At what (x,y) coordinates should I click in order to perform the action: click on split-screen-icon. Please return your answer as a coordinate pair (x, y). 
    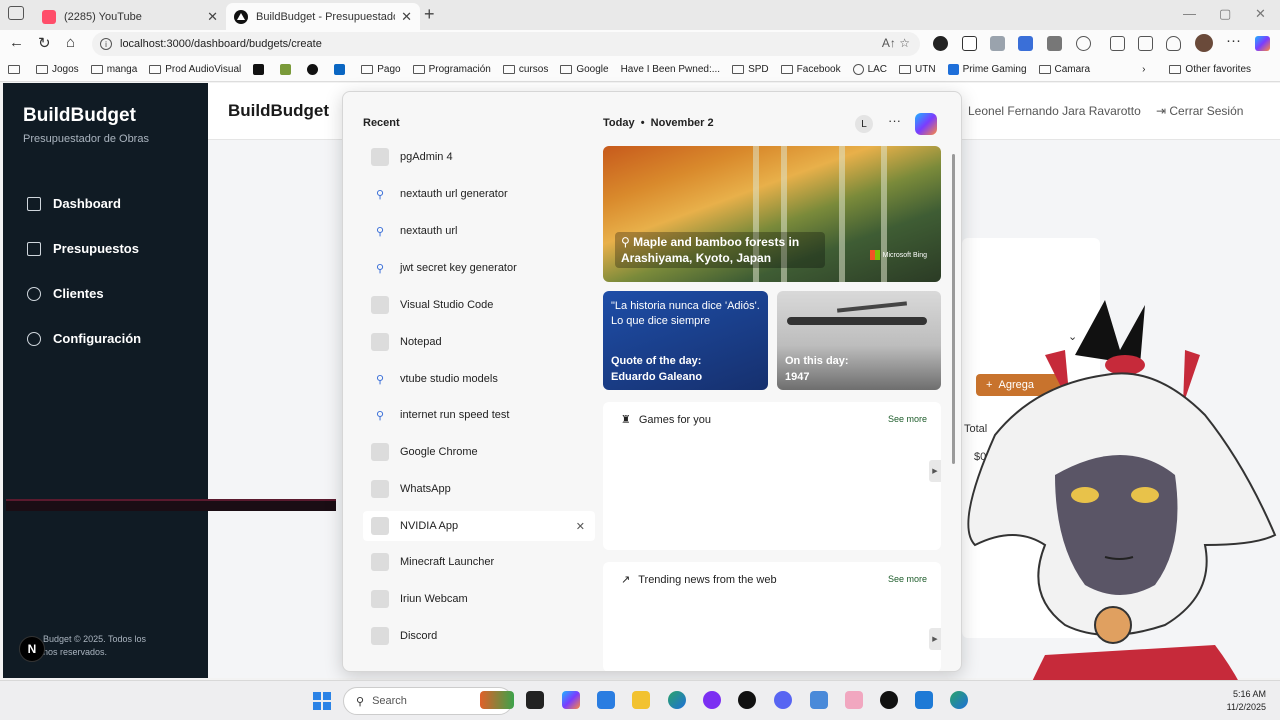
    Looking at the image, I should click on (1117, 43).